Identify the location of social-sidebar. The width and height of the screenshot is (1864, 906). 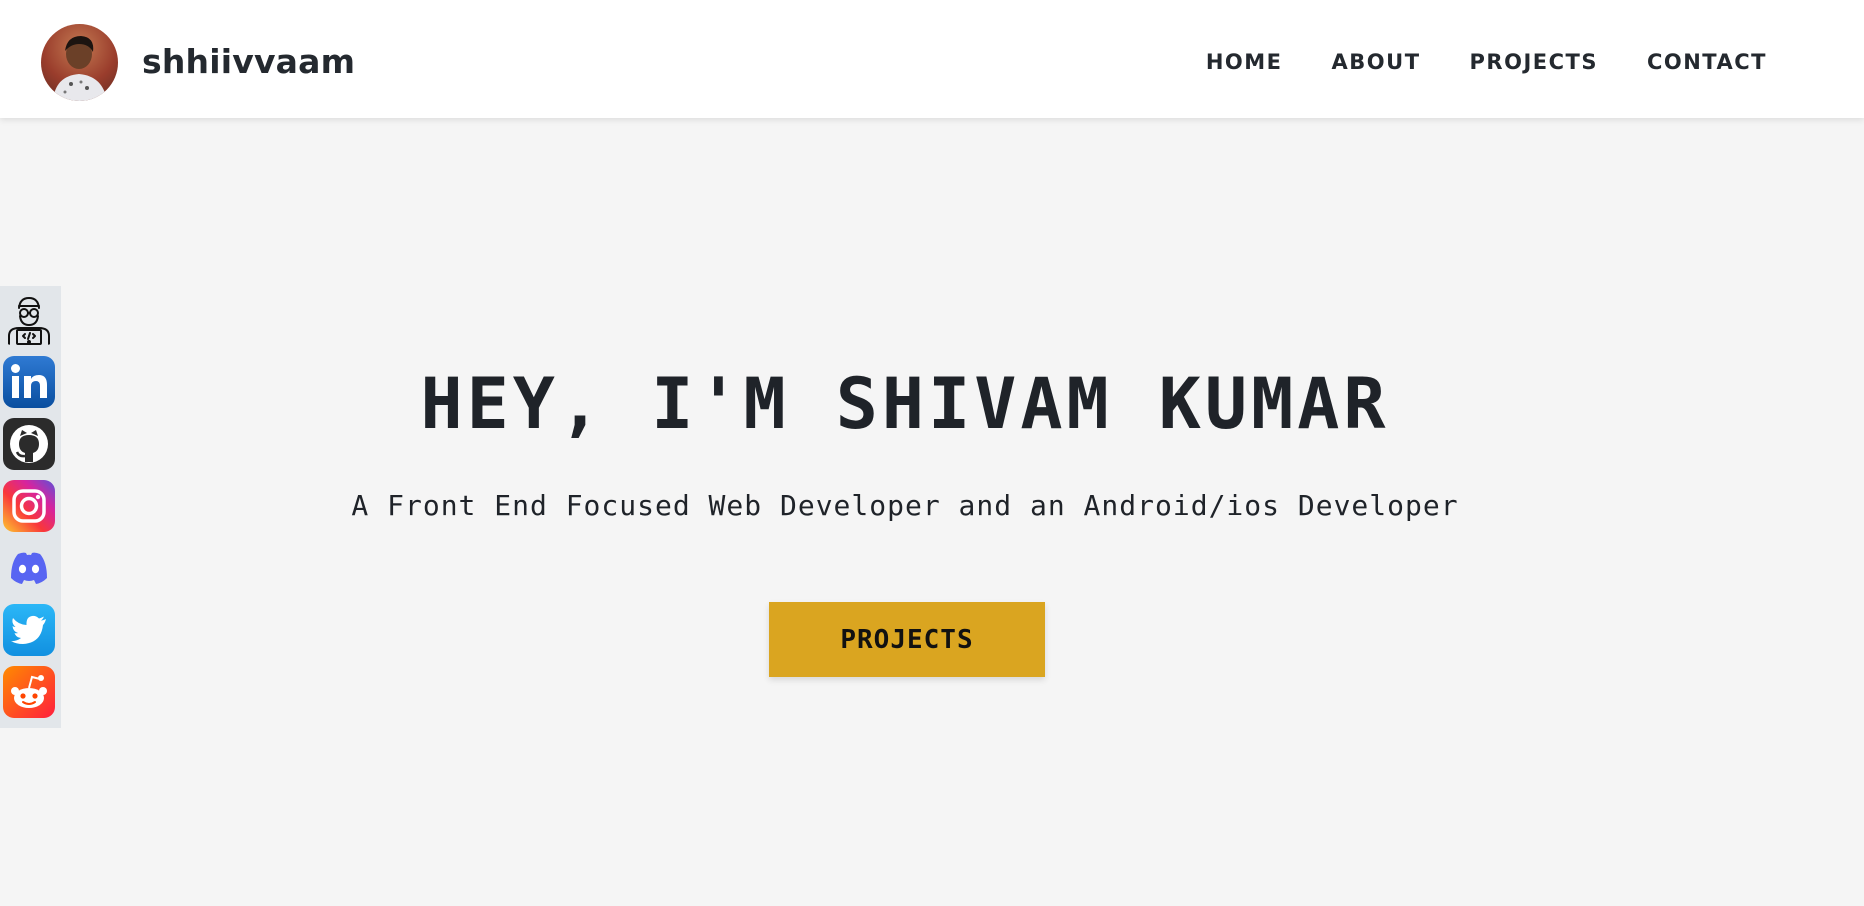
(30, 507).